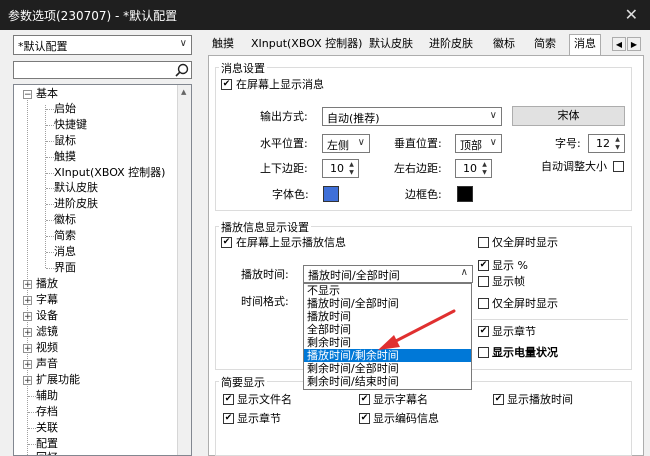 This screenshot has width=650, height=456. What do you see at coordinates (585, 45) in the screenshot?
I see `tab-message: 消息` at bounding box center [585, 45].